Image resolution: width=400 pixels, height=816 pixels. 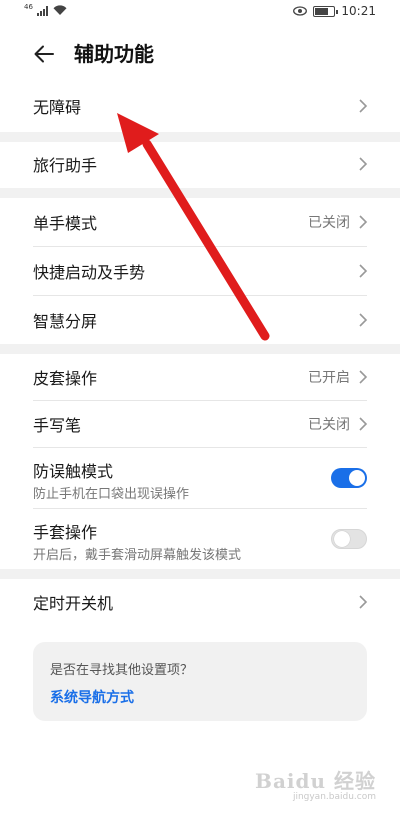 What do you see at coordinates (137, 555) in the screenshot?
I see `row-description: 开启后，戴手套滑动屏幕触发该模式` at bounding box center [137, 555].